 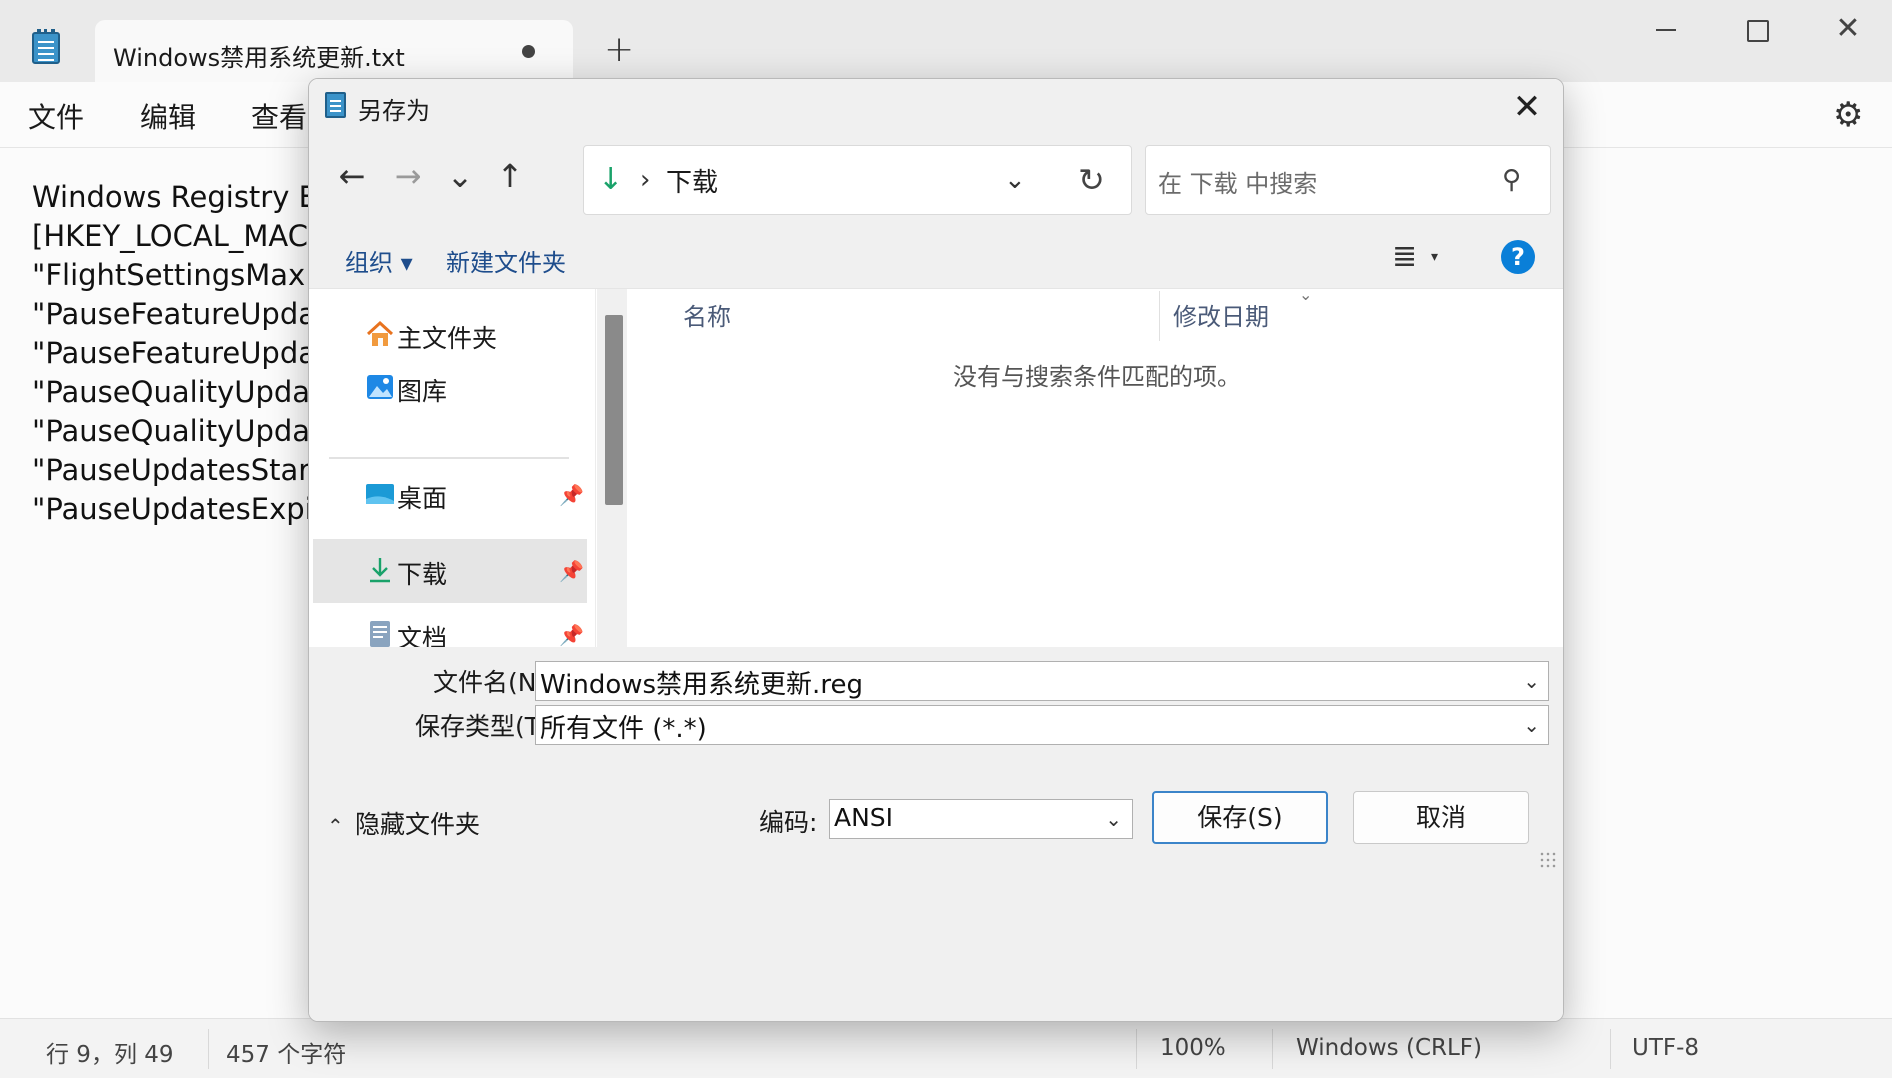 What do you see at coordinates (1097, 377) in the screenshot?
I see `empty-list-message: 没有与搜索条件匹配的项。` at bounding box center [1097, 377].